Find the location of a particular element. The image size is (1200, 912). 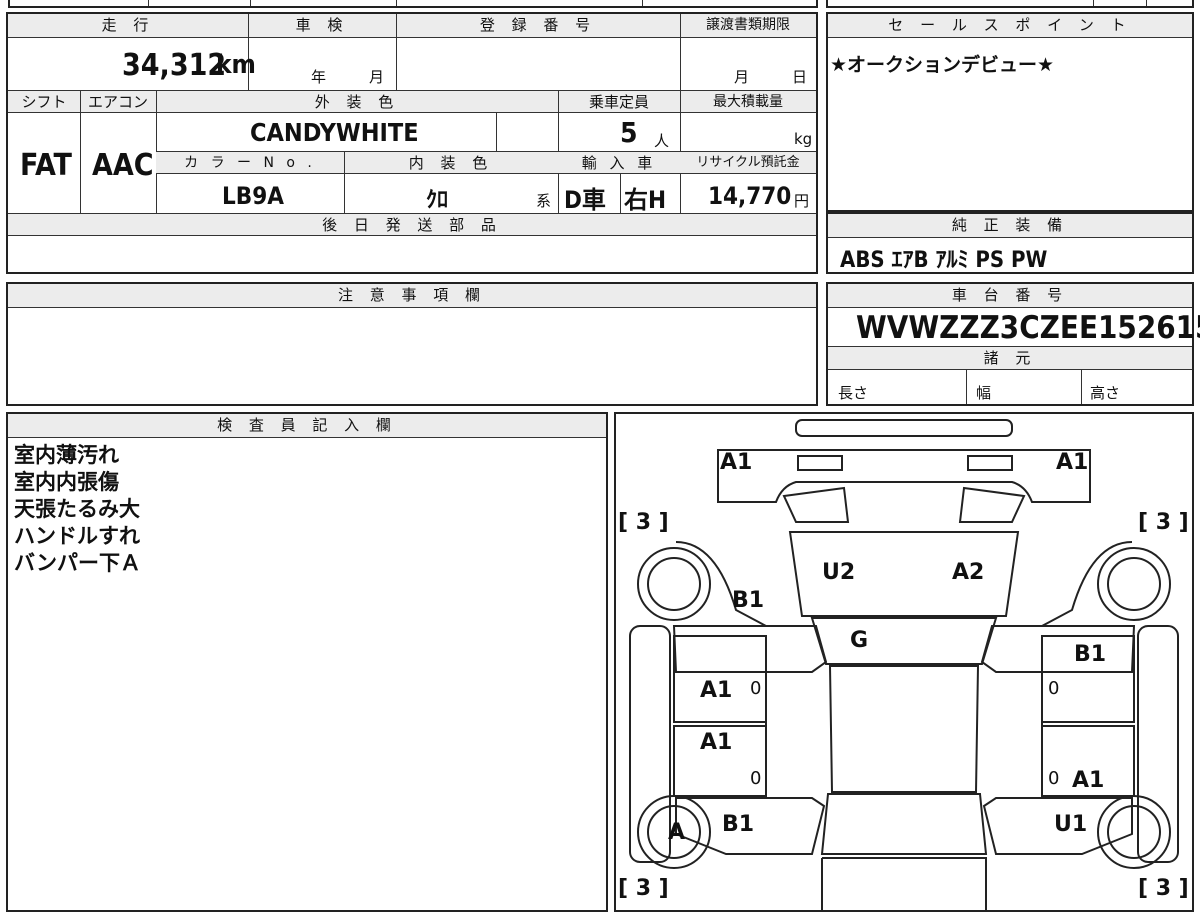

equipment-box: 純 正 装 備 ABS ｴｱB ｱﾙﾐ PS PW is located at coordinates (1010, 243).